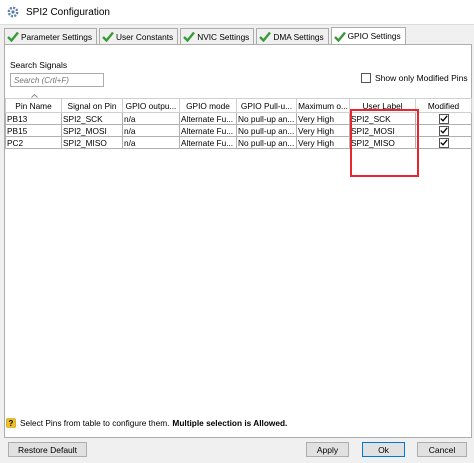  Describe the element at coordinates (443, 105) in the screenshot. I see `column-header-modified: Modified` at that location.